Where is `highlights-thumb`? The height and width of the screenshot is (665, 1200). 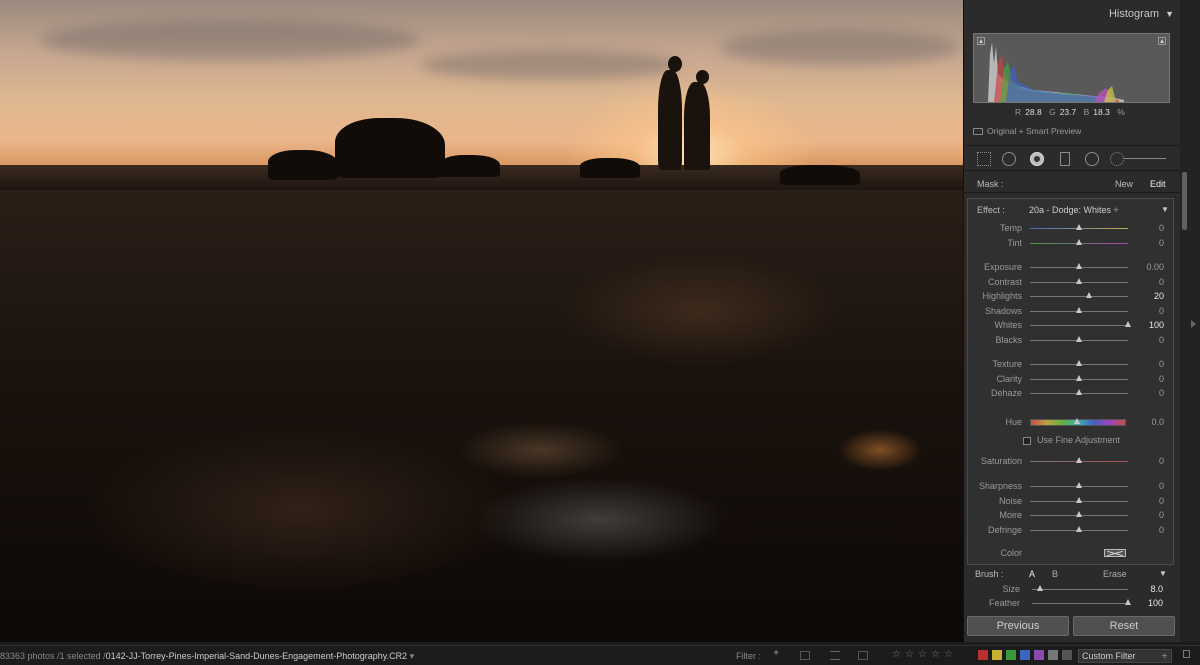 highlights-thumb is located at coordinates (1088, 295).